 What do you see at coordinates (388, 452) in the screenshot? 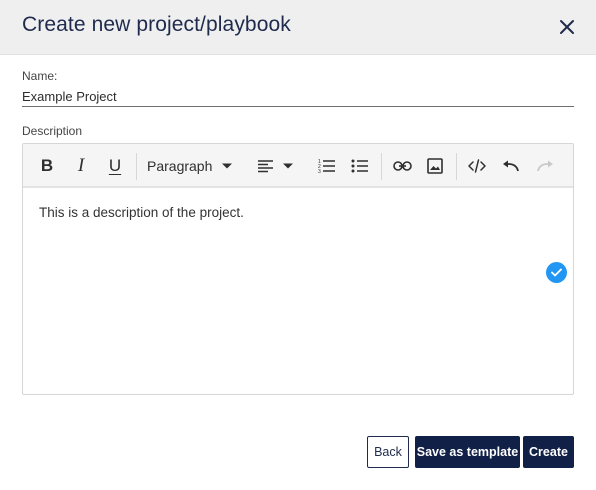
I see `back-button: Back` at bounding box center [388, 452].